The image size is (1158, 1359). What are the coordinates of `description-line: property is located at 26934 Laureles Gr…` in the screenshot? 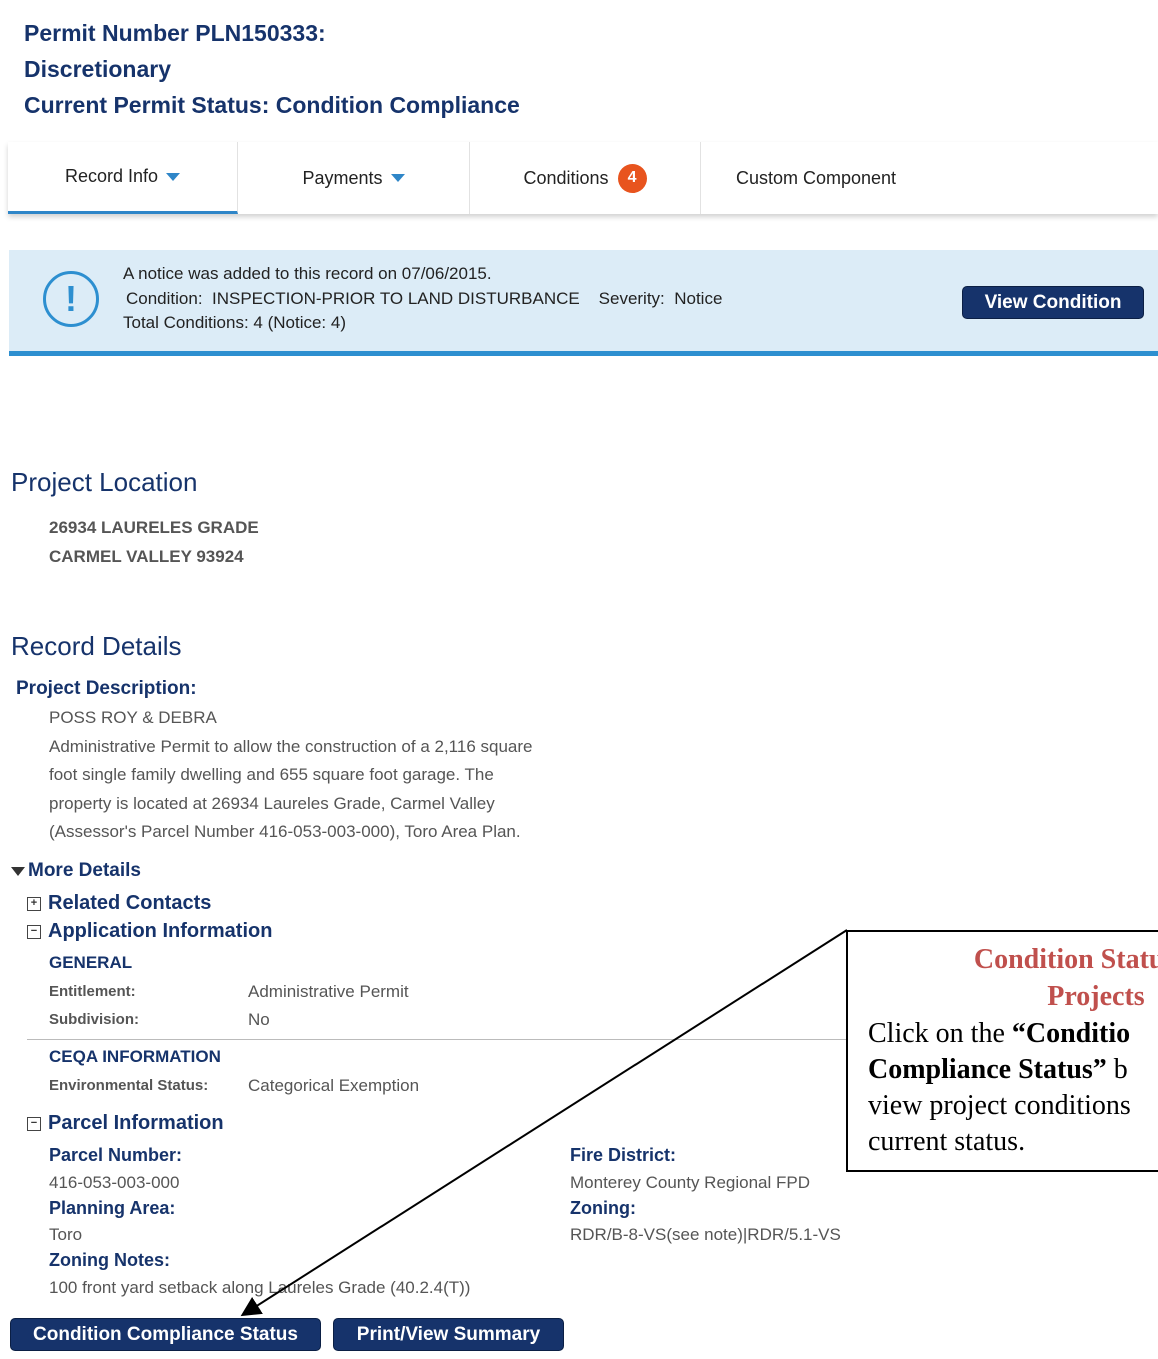 It's located at (272, 803).